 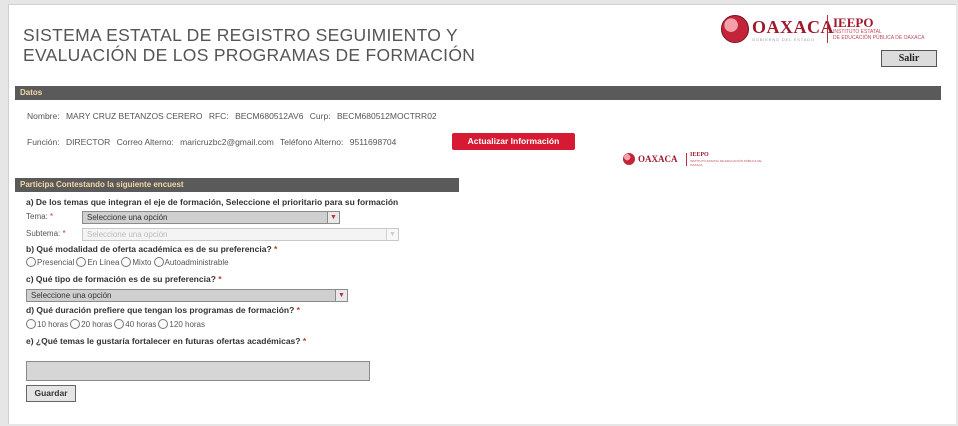 I want to click on subtema-select: Seleccione una opción ▼, so click(x=240, y=234).